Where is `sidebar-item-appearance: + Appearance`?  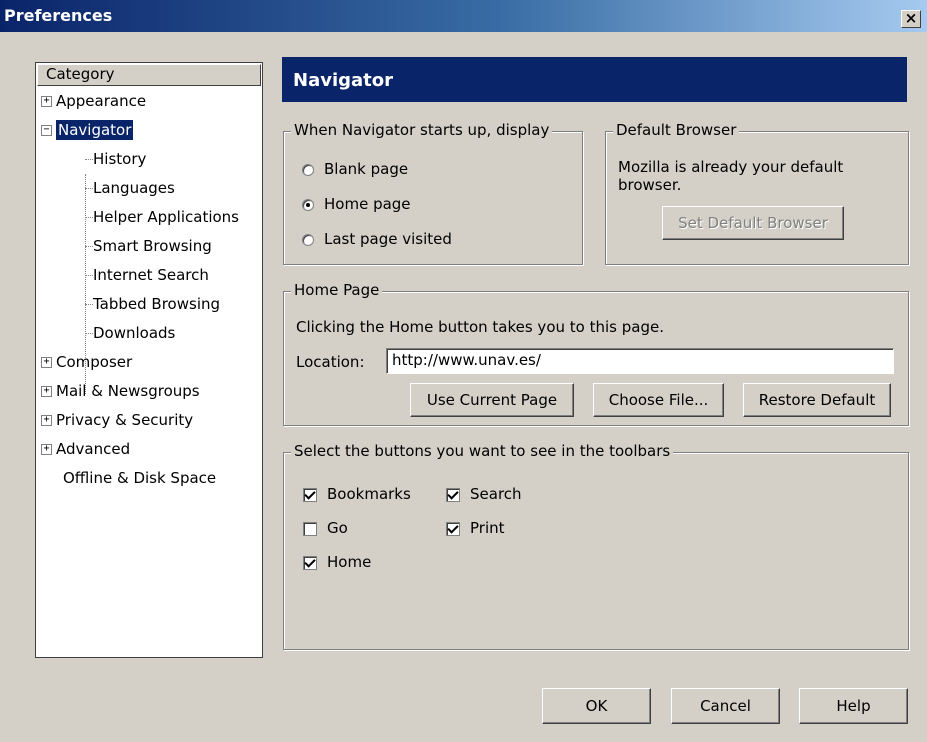 sidebar-item-appearance: + Appearance is located at coordinates (93, 101).